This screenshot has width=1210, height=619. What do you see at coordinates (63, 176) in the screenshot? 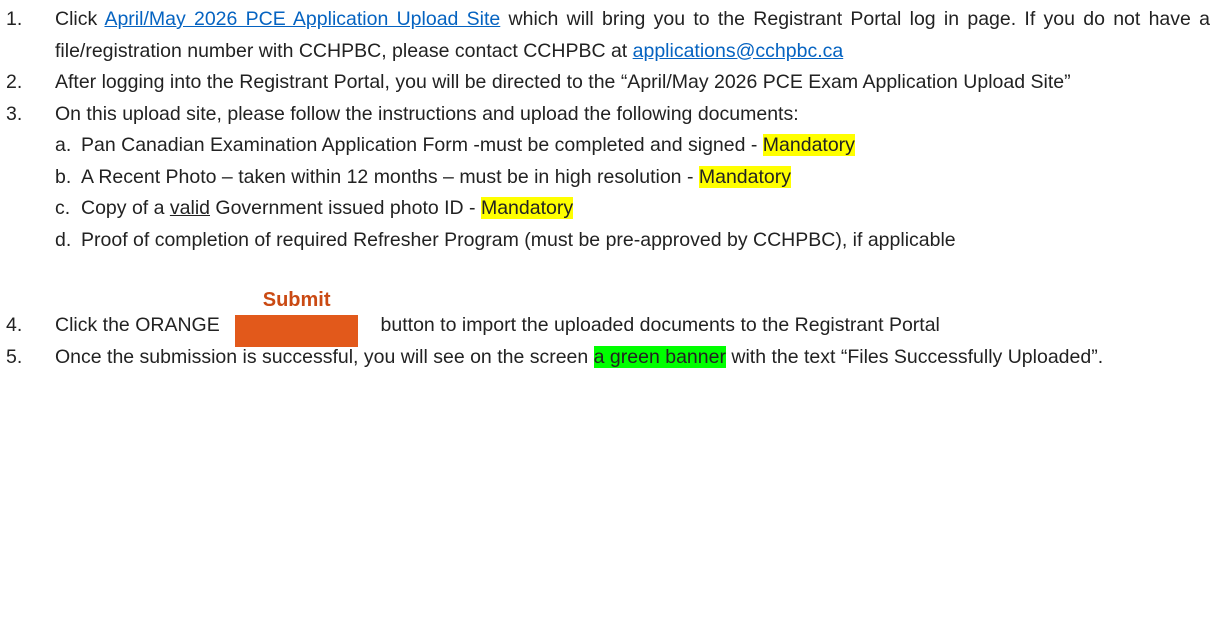
I see `sub-letter: b.` at bounding box center [63, 176].